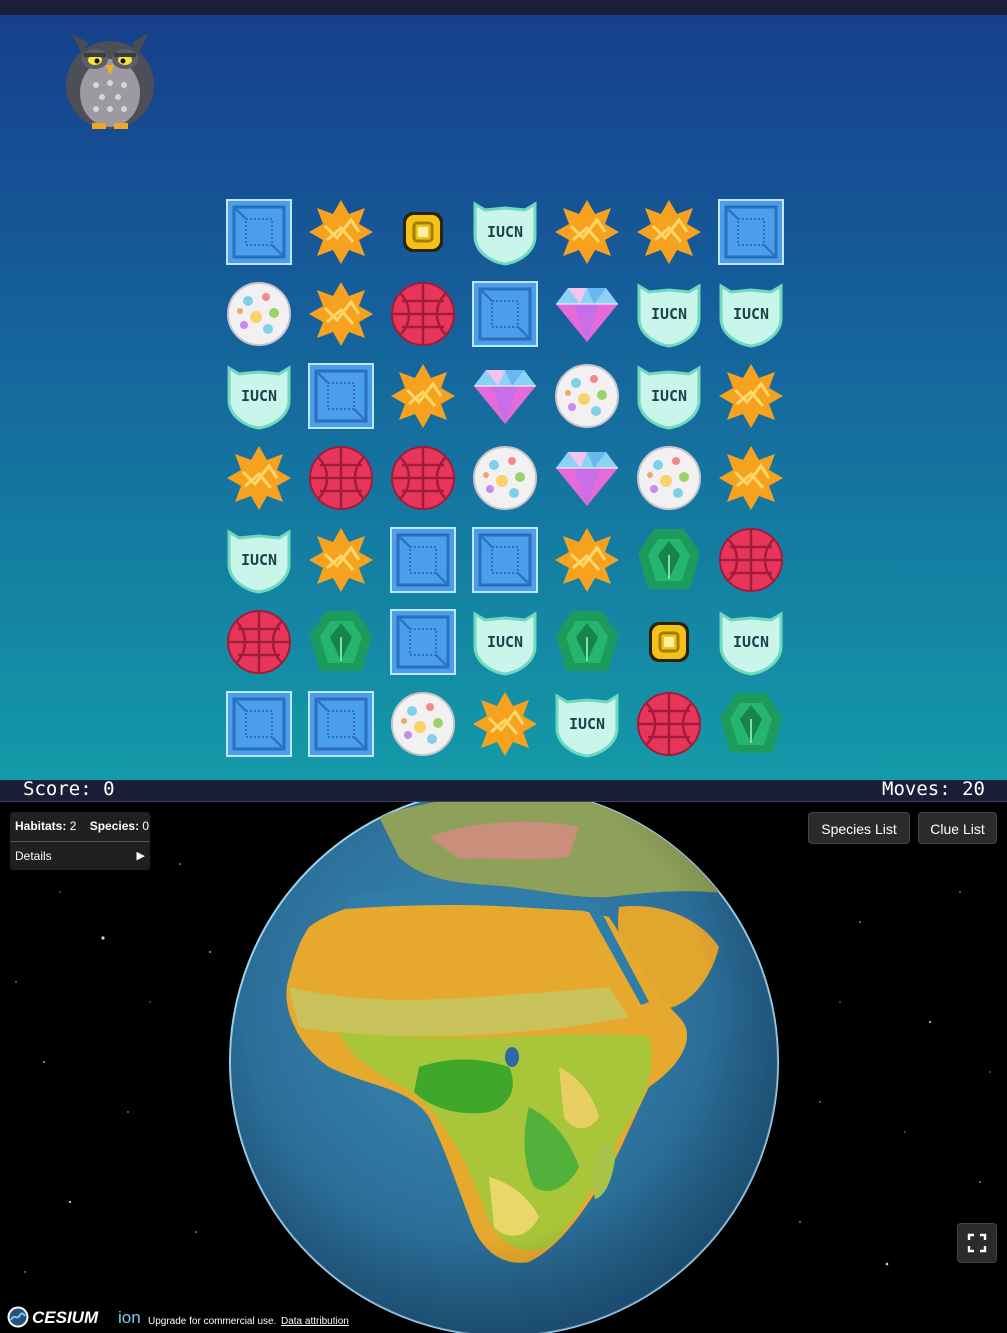 Image resolution: width=1007 pixels, height=1333 pixels. I want to click on top-bar, so click(503, 7).